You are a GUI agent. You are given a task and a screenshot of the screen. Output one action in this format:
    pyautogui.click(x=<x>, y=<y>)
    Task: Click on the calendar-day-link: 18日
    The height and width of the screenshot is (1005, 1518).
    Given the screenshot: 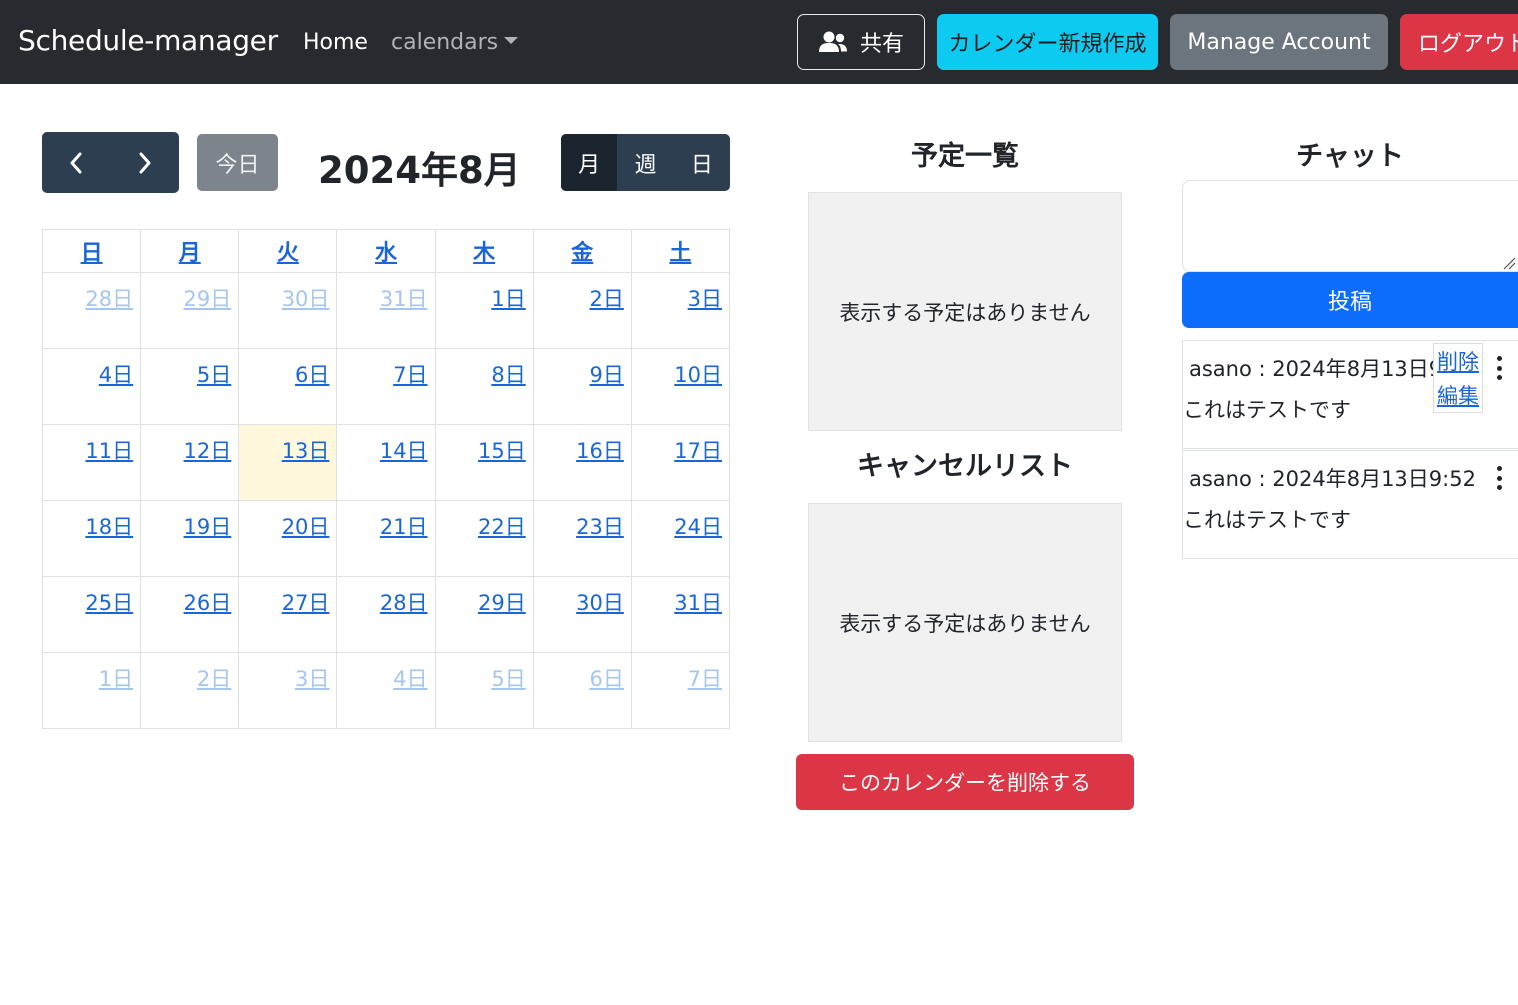 What is the action you would take?
    pyautogui.click(x=109, y=527)
    